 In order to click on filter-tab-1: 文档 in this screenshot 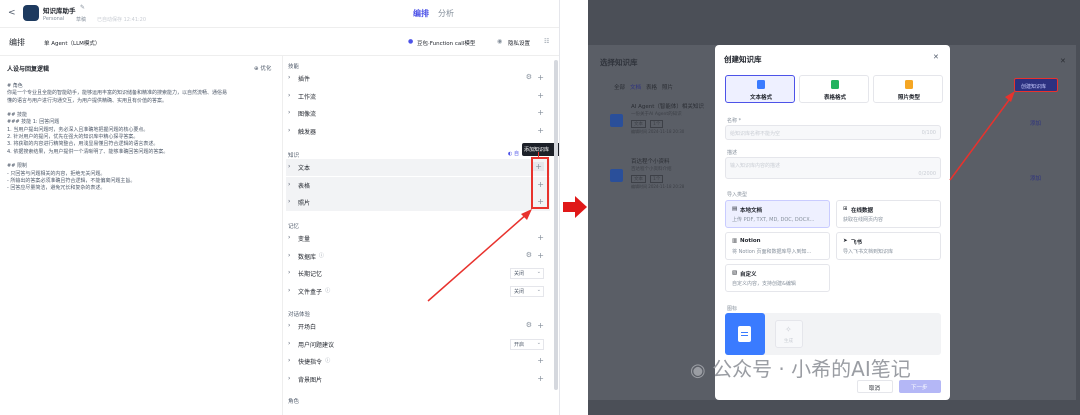, I will do `click(635, 87)`.